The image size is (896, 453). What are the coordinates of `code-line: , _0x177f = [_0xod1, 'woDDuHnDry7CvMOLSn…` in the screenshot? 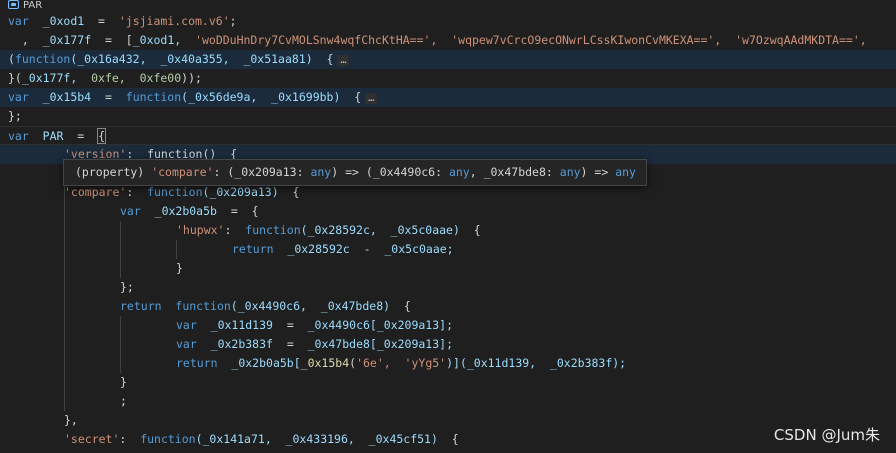 It's located at (448, 40).